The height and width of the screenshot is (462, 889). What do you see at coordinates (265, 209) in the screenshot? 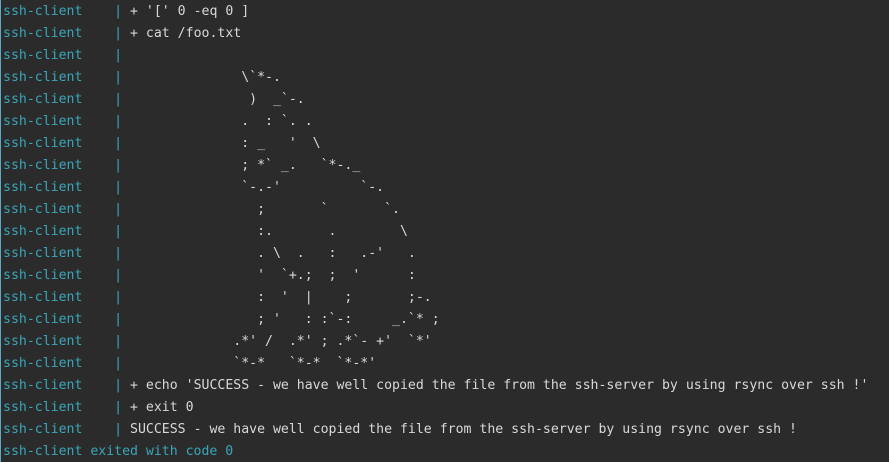
I see `line-content: ; ` `.` at bounding box center [265, 209].